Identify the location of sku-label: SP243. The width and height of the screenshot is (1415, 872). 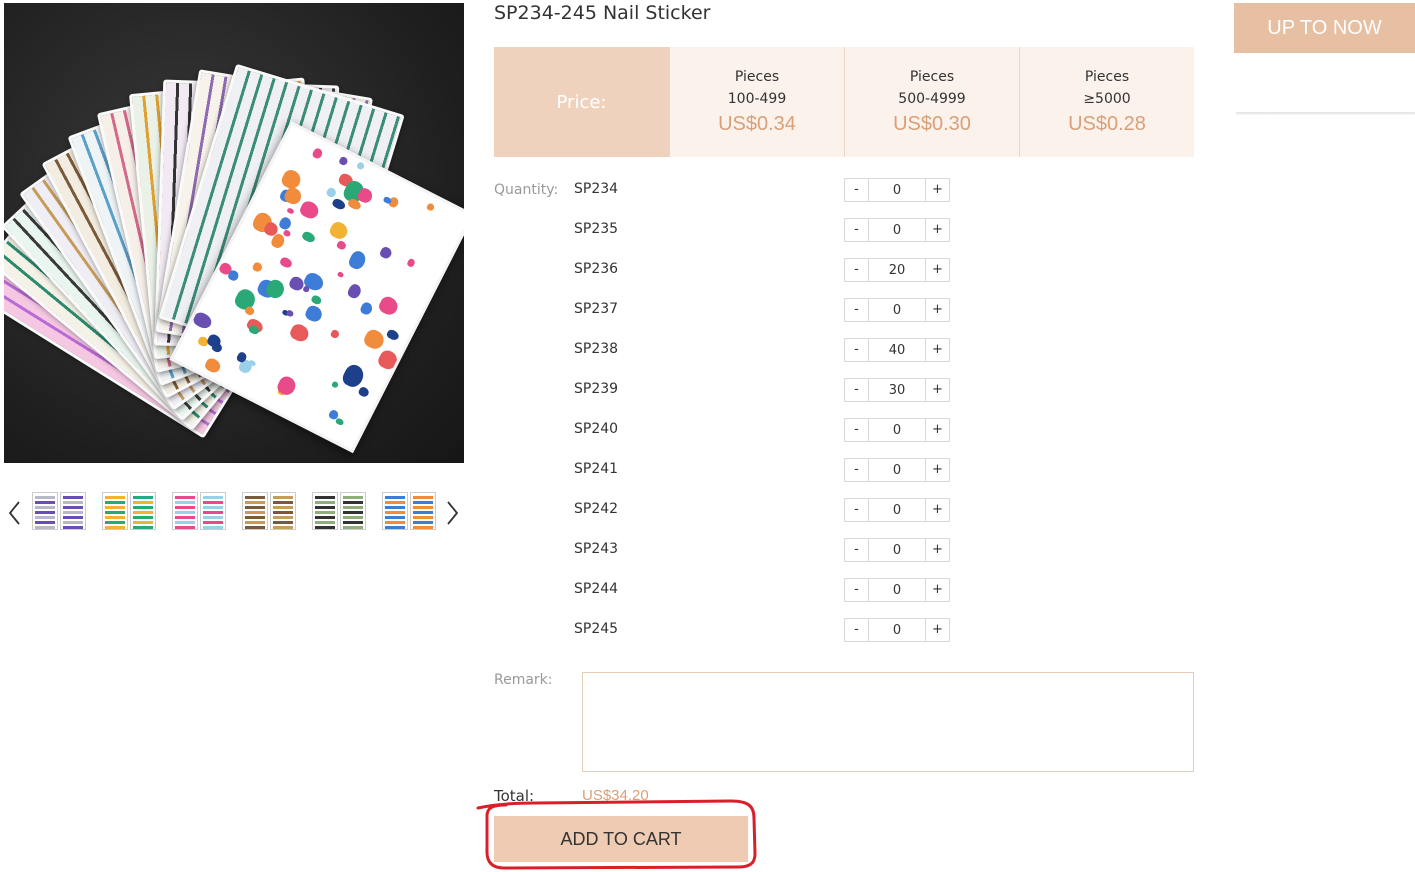
(596, 549).